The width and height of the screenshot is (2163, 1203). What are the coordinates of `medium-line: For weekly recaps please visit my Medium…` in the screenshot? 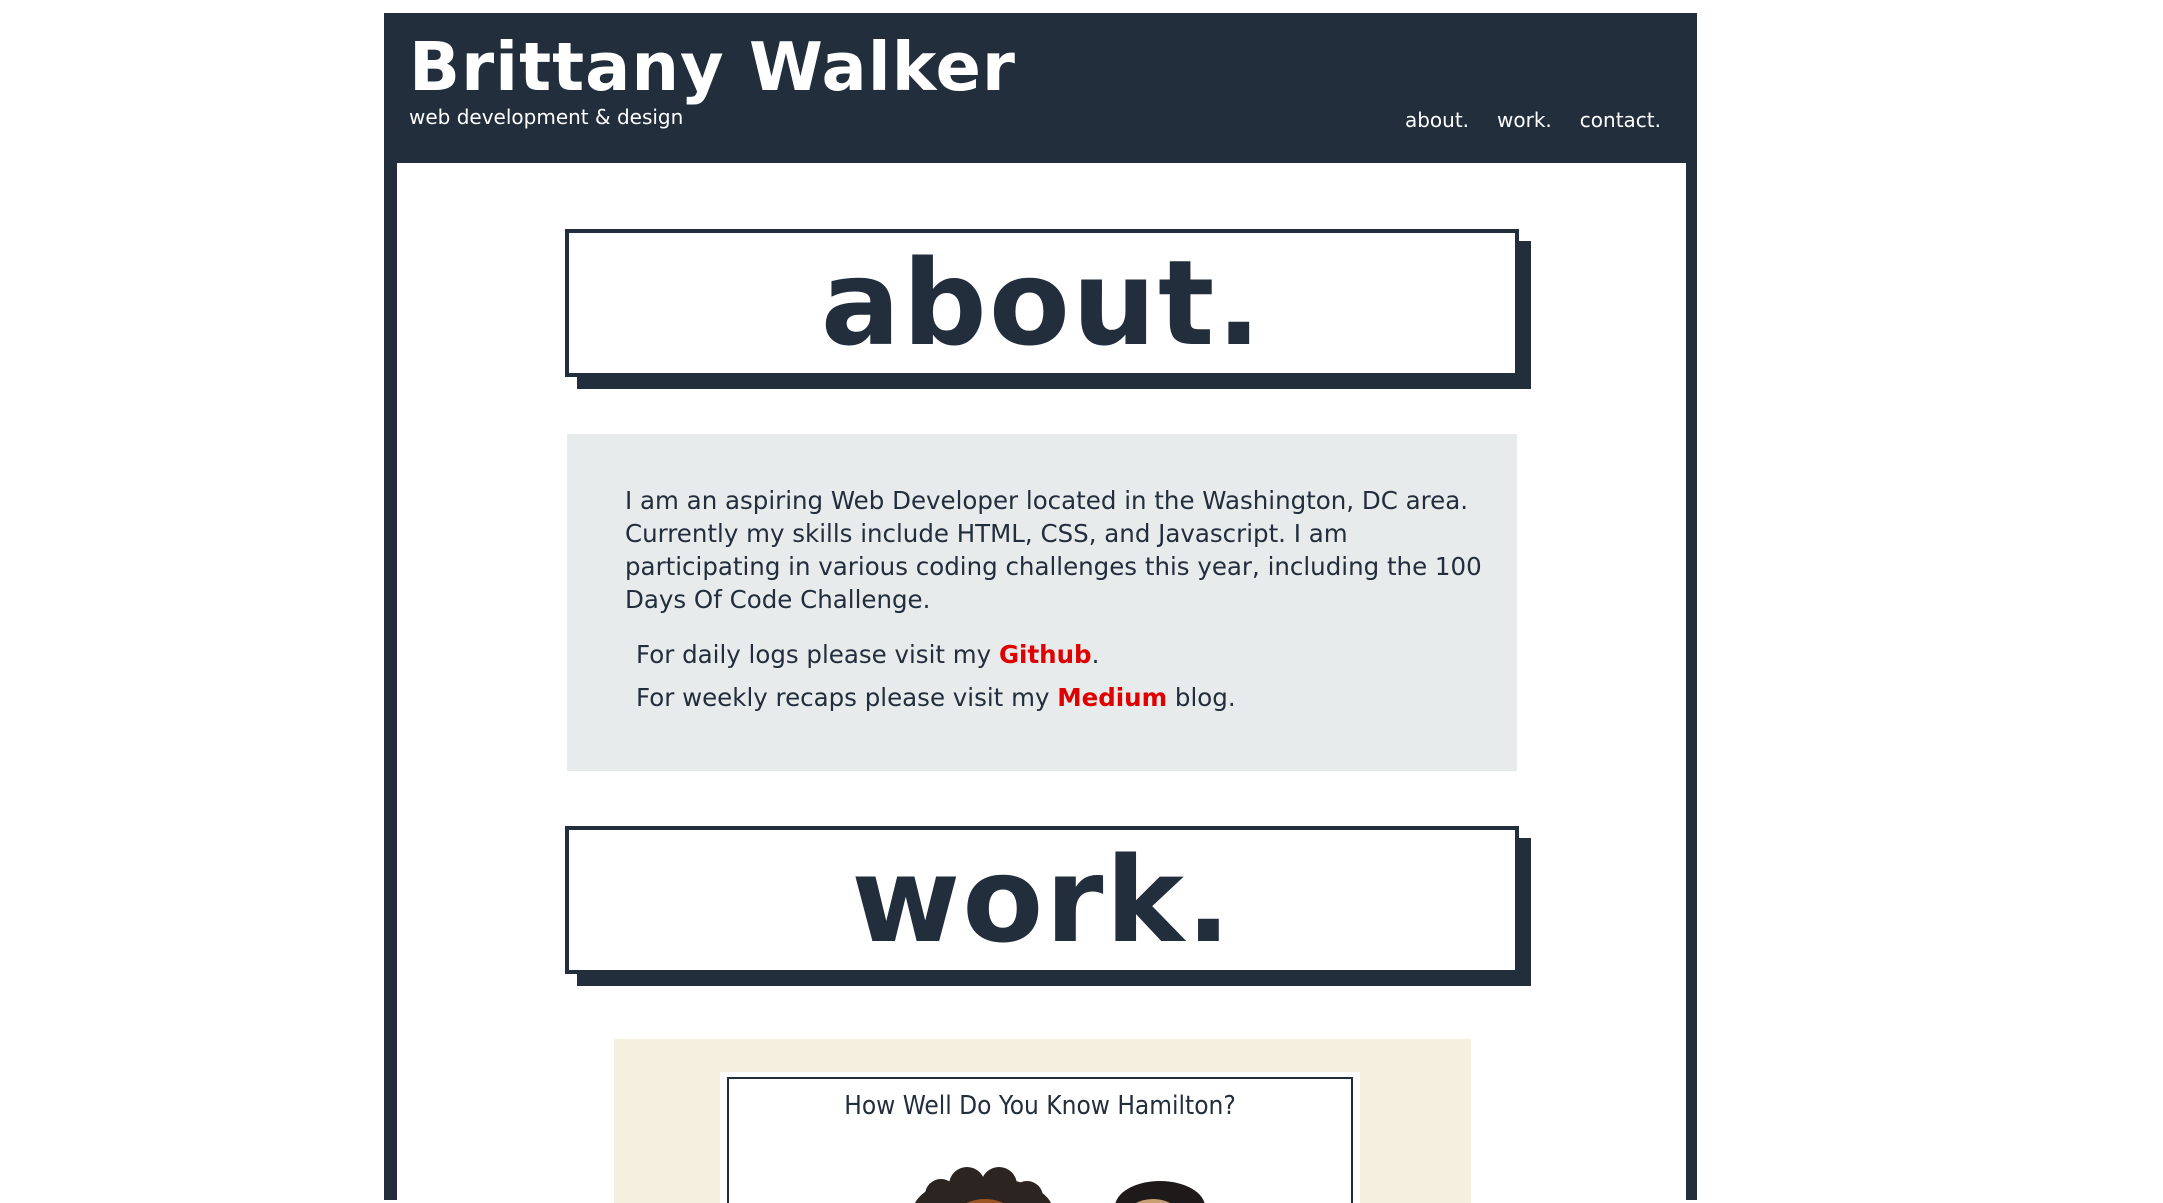 It's located at (936, 697).